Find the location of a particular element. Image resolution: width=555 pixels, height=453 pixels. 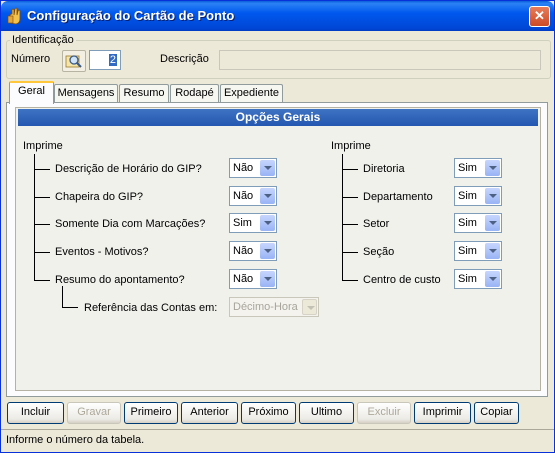

gravar-button: Gravar is located at coordinates (94, 413).